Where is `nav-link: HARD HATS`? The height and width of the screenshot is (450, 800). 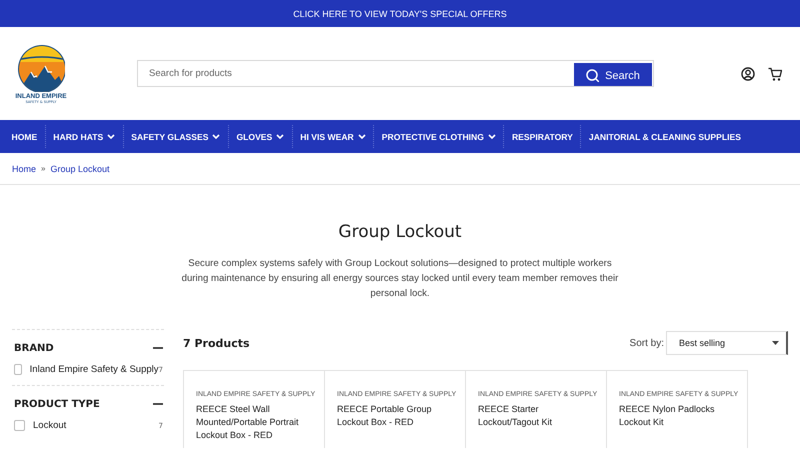 nav-link: HARD HATS is located at coordinates (83, 136).